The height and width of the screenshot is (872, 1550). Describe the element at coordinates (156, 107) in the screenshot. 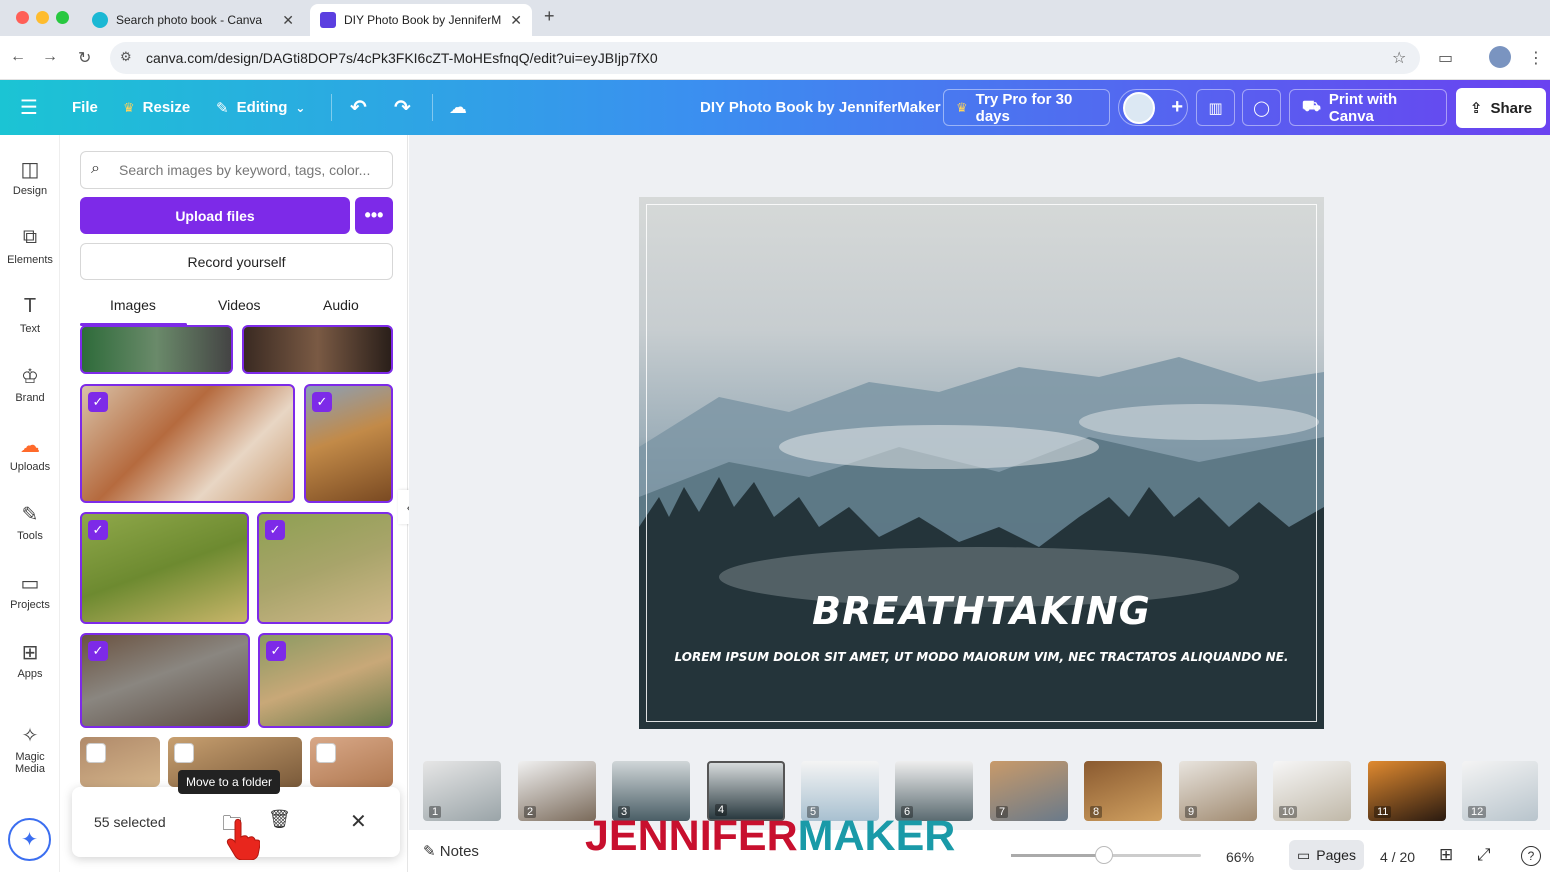

I see `resize-button: ♛ Resize` at that location.